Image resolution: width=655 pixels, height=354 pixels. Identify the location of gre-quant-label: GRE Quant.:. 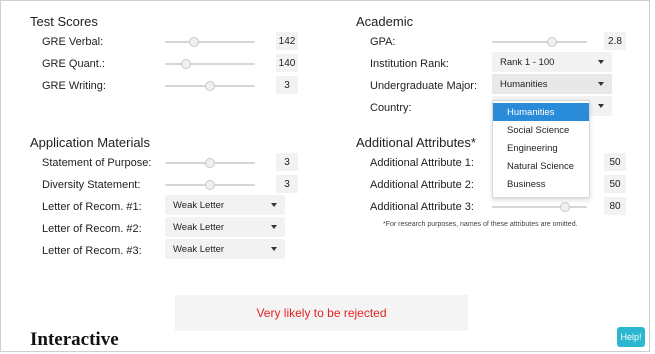
(73, 64).